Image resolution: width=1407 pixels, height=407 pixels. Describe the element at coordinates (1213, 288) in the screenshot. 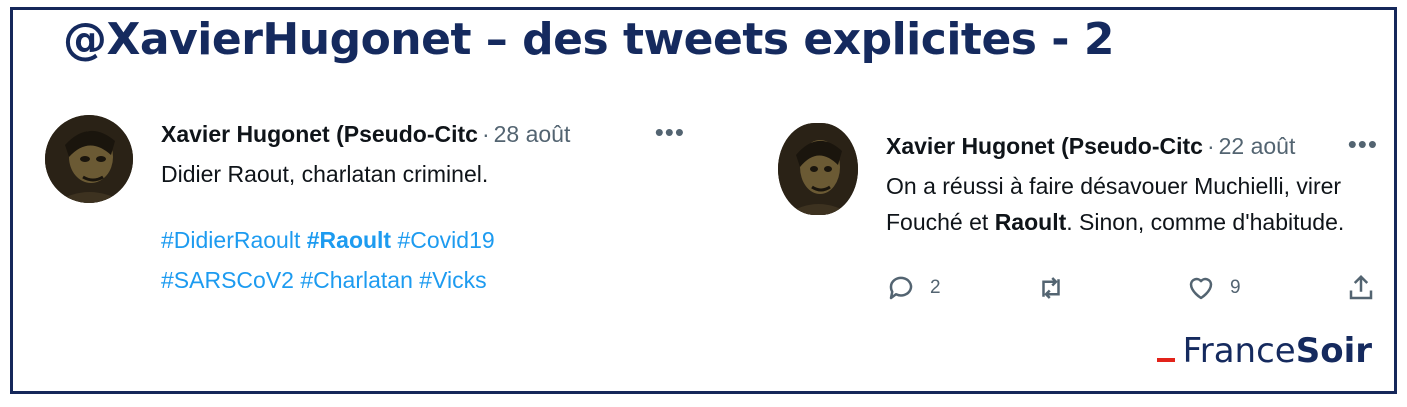

I see `like-button: 9` at that location.